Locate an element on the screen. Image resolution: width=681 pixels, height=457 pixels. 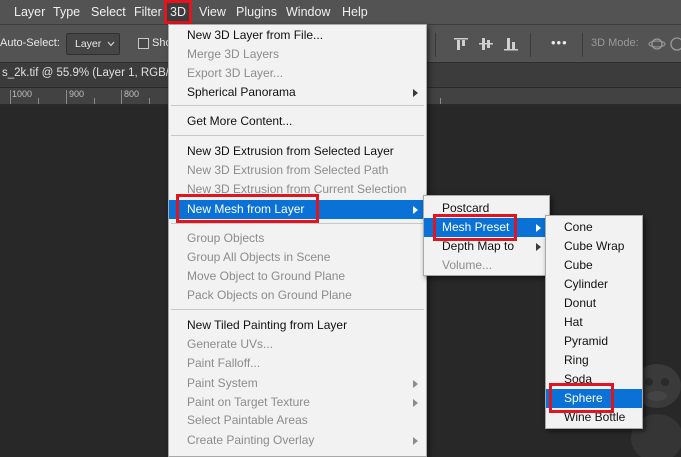
chevron-down-icon is located at coordinates (111, 44).